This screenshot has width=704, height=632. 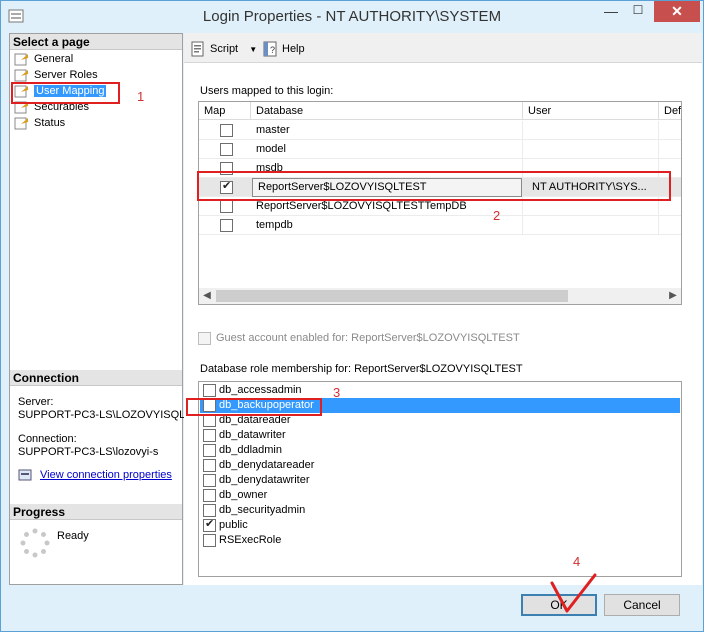 What do you see at coordinates (677, 11) in the screenshot?
I see `close-button: ✕` at bounding box center [677, 11].